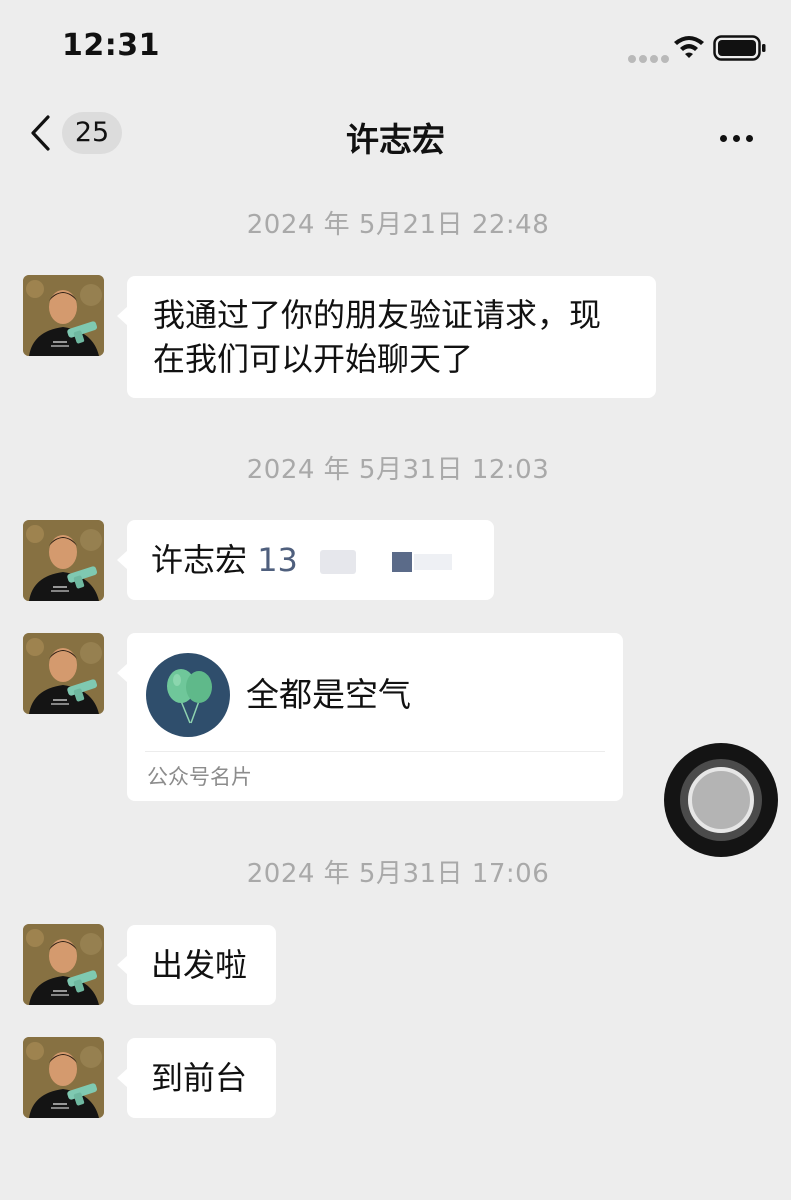 The image size is (791, 1200). What do you see at coordinates (650, 57) in the screenshot?
I see `cellular-signal-icon` at bounding box center [650, 57].